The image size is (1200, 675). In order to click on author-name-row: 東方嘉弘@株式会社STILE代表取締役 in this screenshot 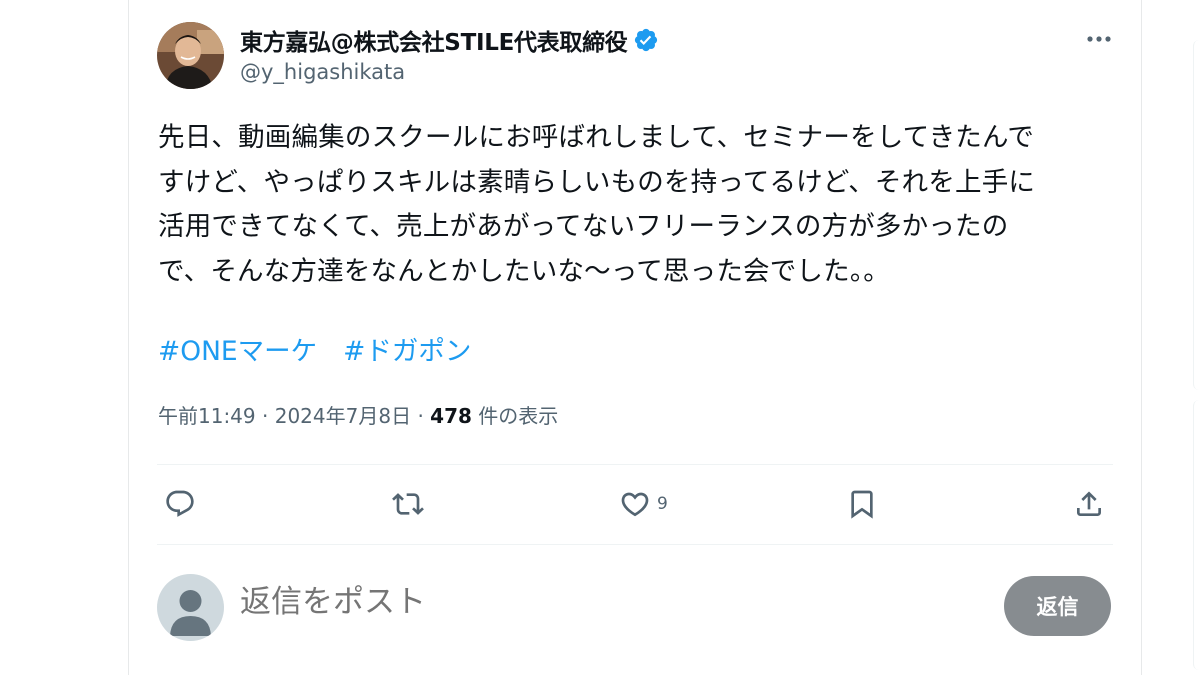, I will do `click(449, 40)`.